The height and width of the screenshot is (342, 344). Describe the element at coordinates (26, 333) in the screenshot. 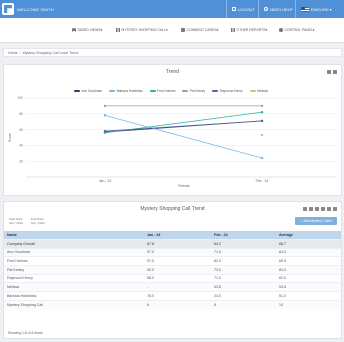

I see `pagination-summary: Showing 1-8 of 8 items.` at that location.